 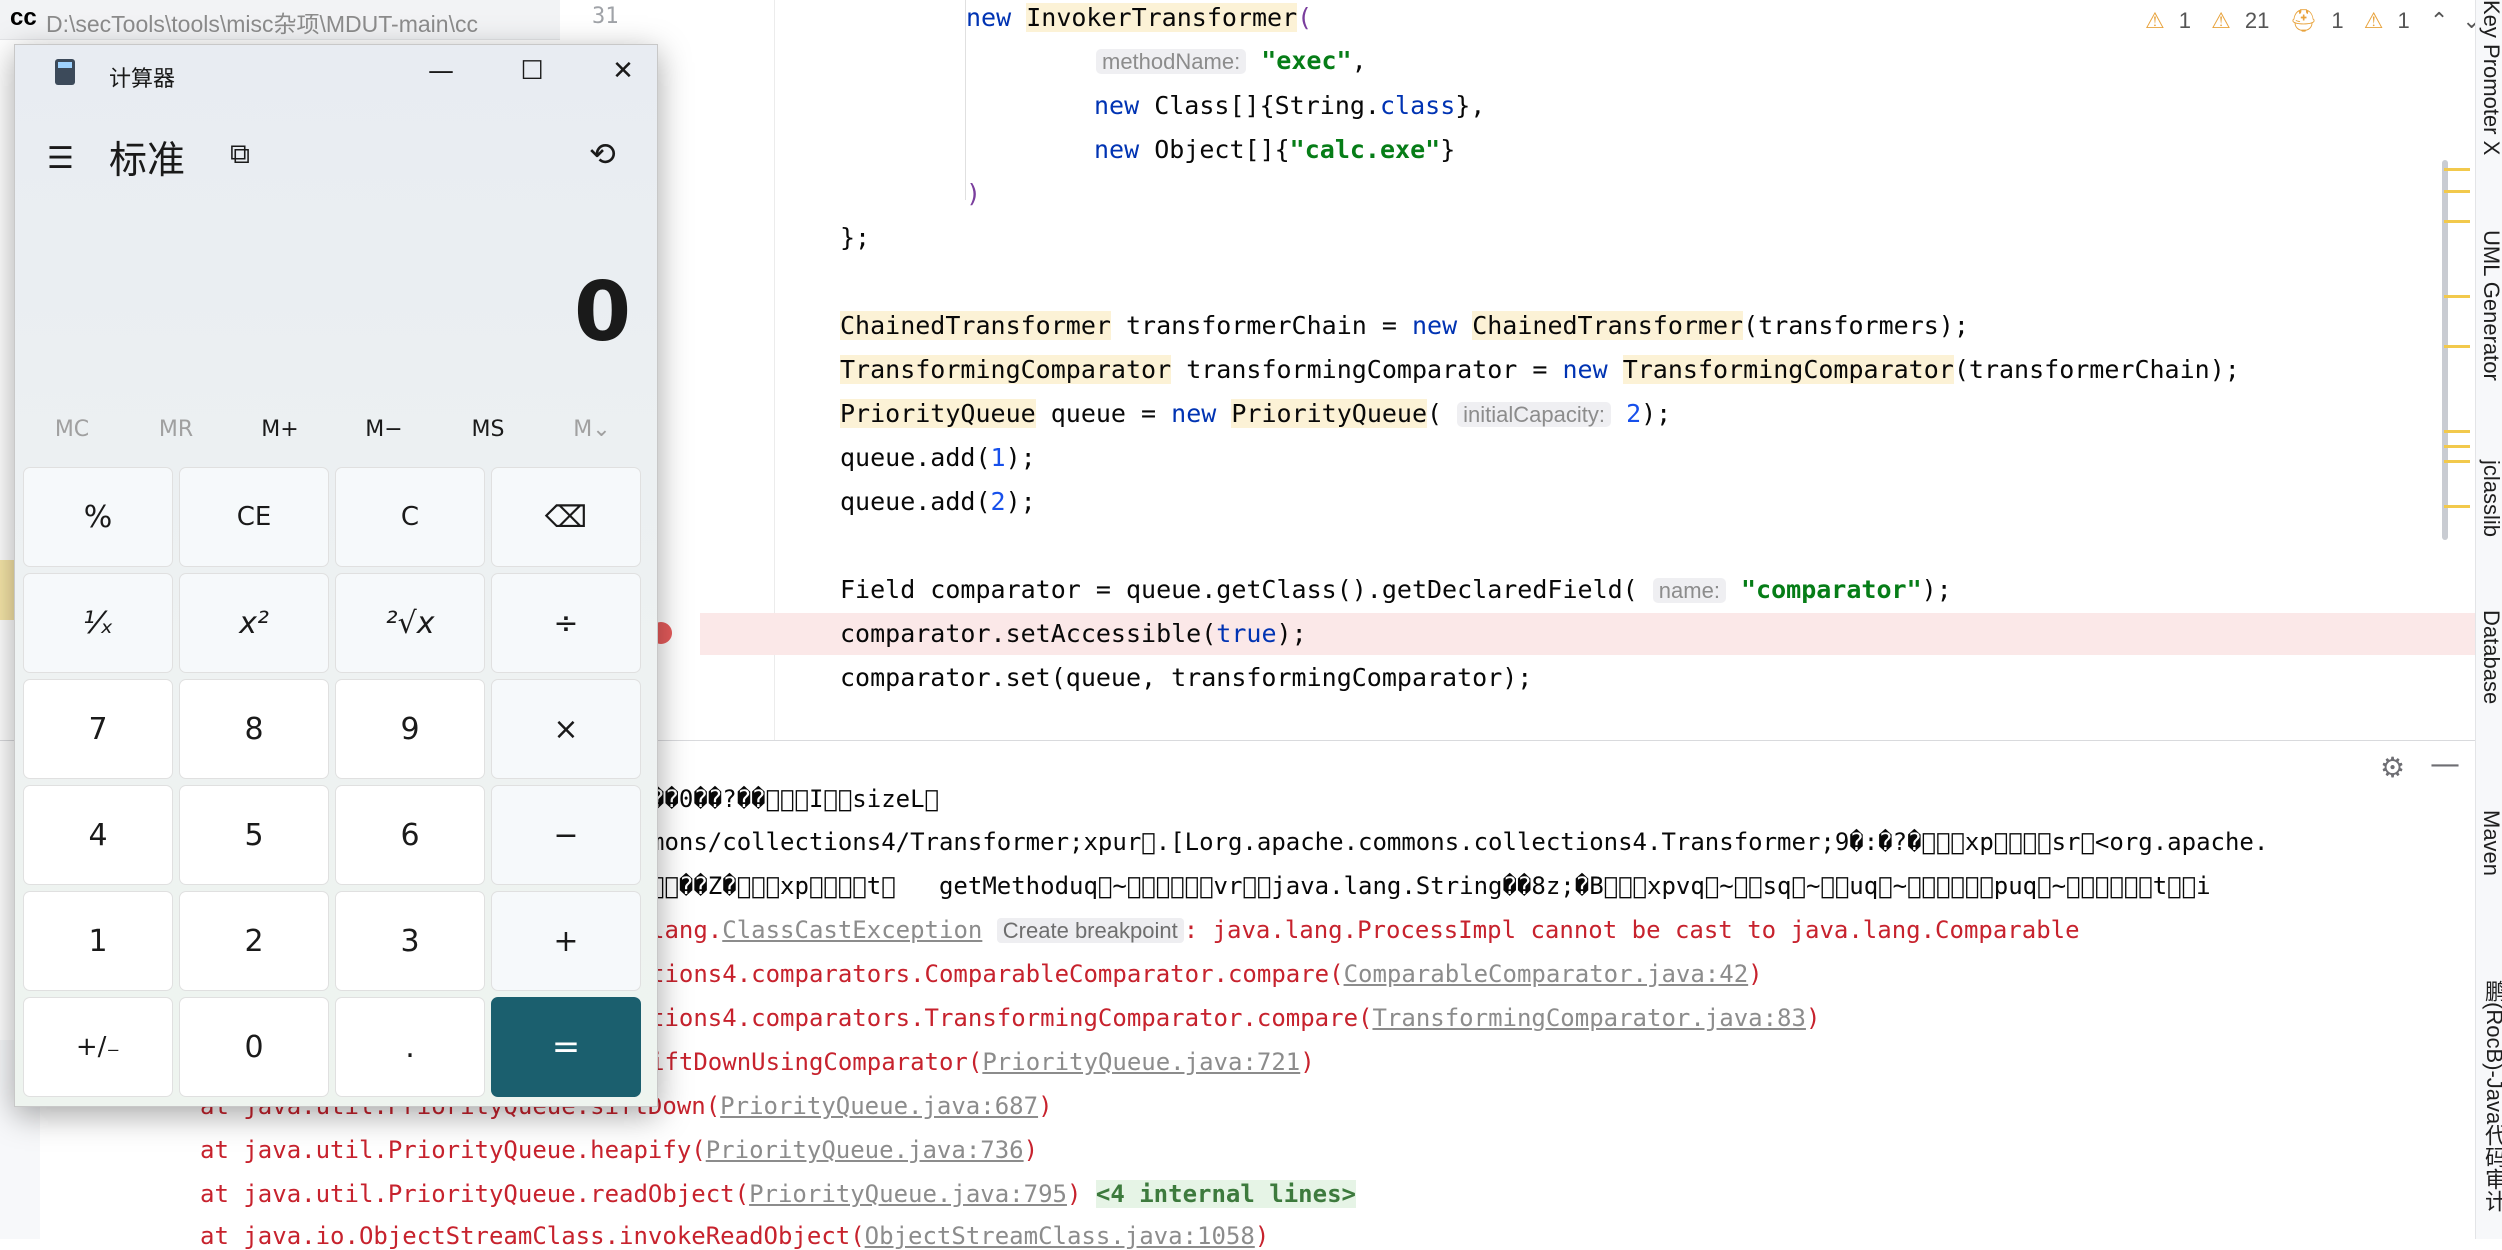 I want to click on plus-button: +, so click(x=566, y=941).